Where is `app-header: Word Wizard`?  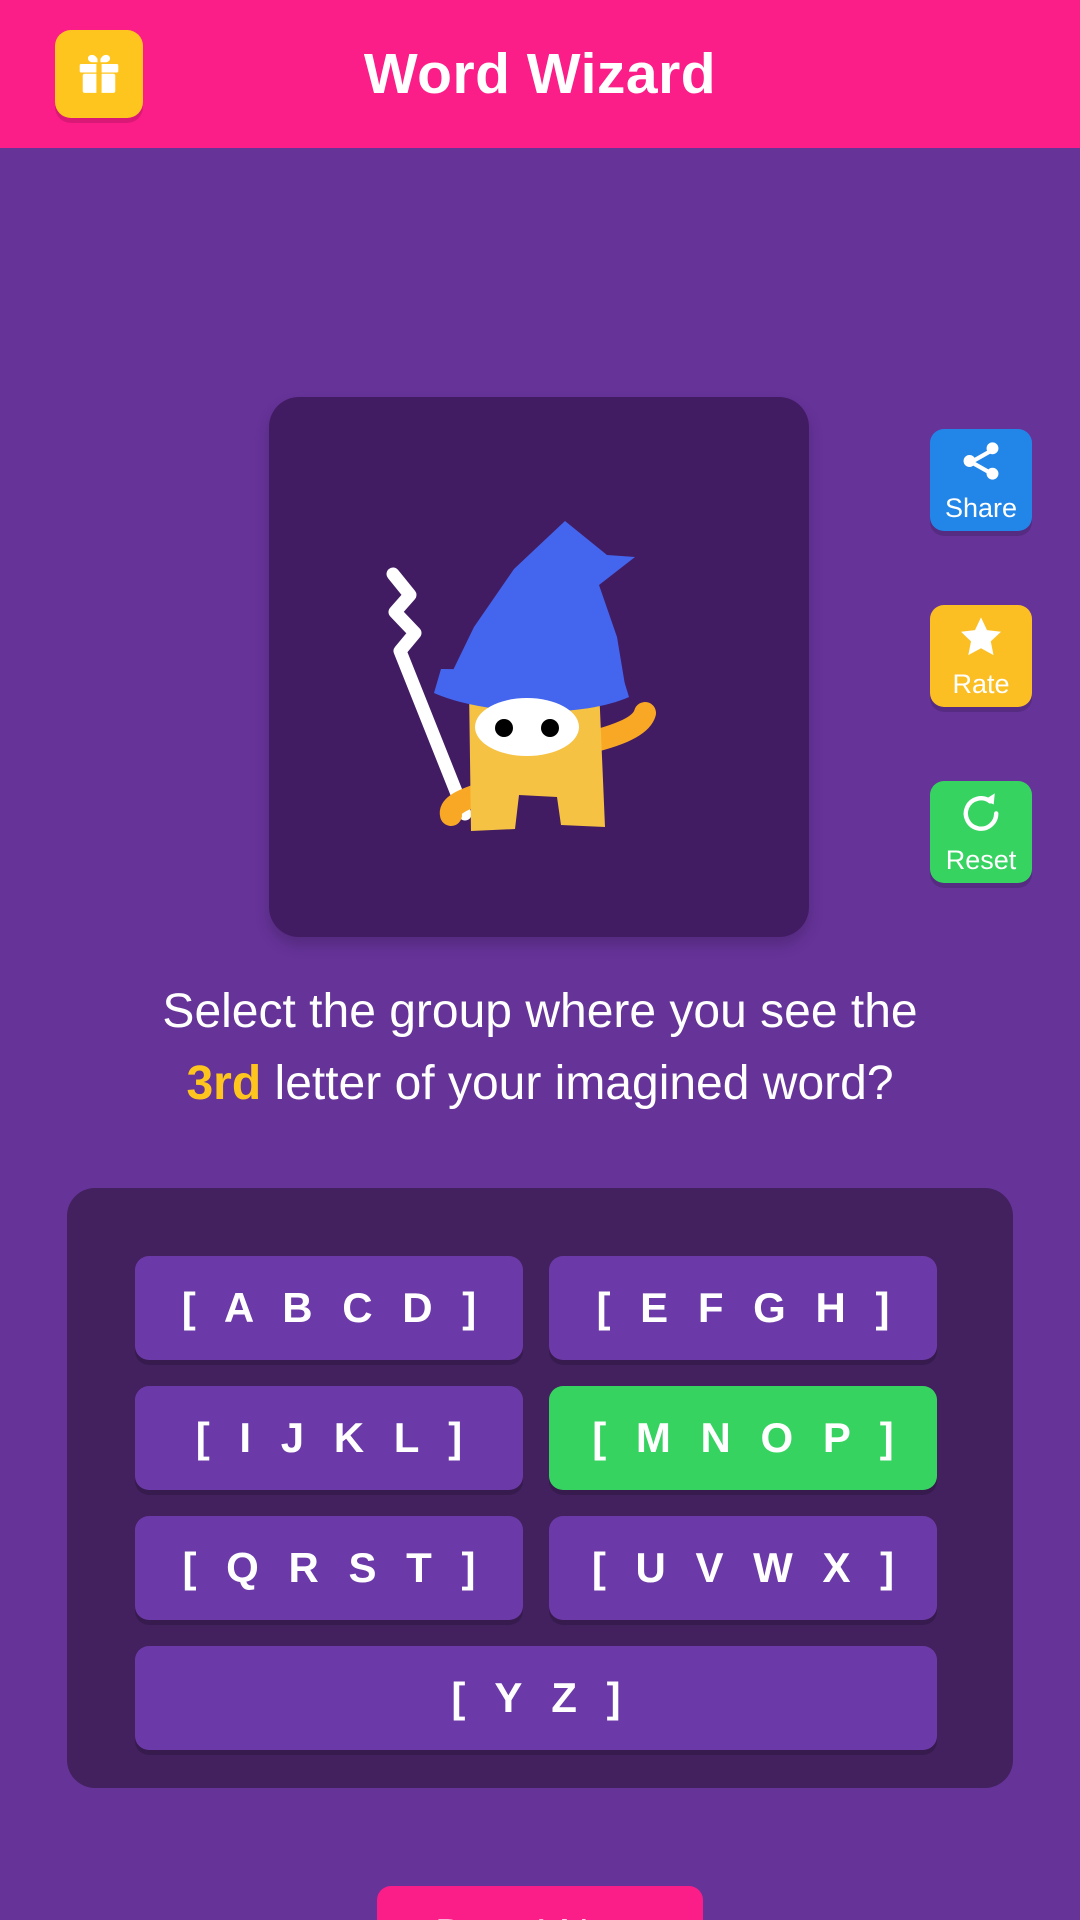
app-header: Word Wizard is located at coordinates (540, 74).